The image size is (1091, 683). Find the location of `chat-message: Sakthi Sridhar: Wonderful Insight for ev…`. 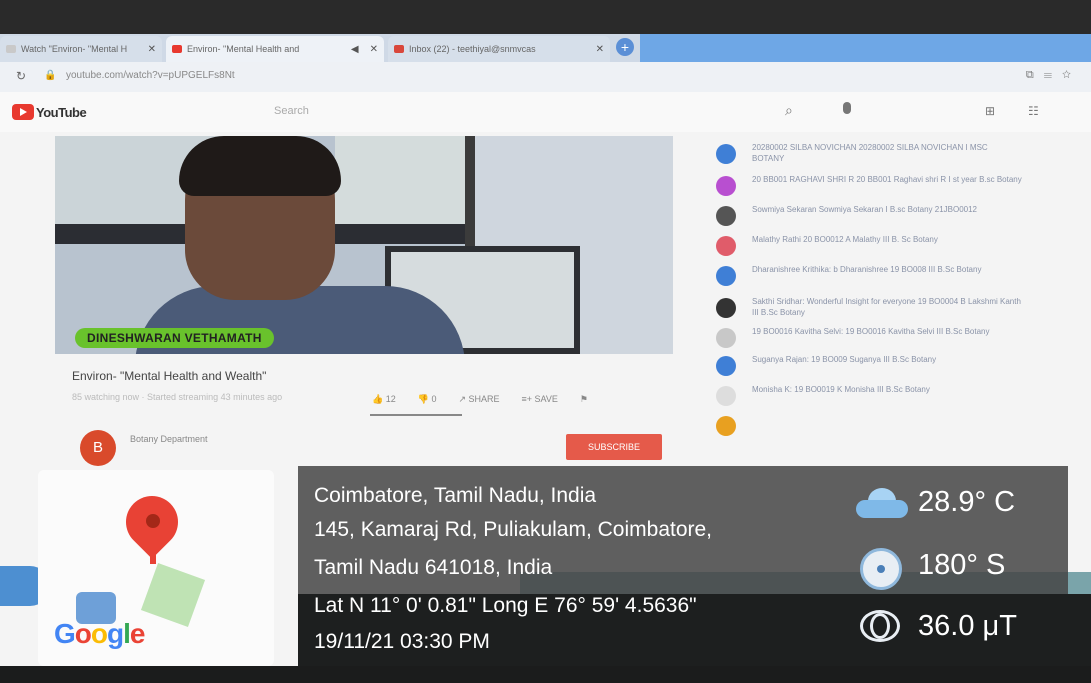

chat-message: Sakthi Sridhar: Wonderful Insight for ev… is located at coordinates (866, 309).